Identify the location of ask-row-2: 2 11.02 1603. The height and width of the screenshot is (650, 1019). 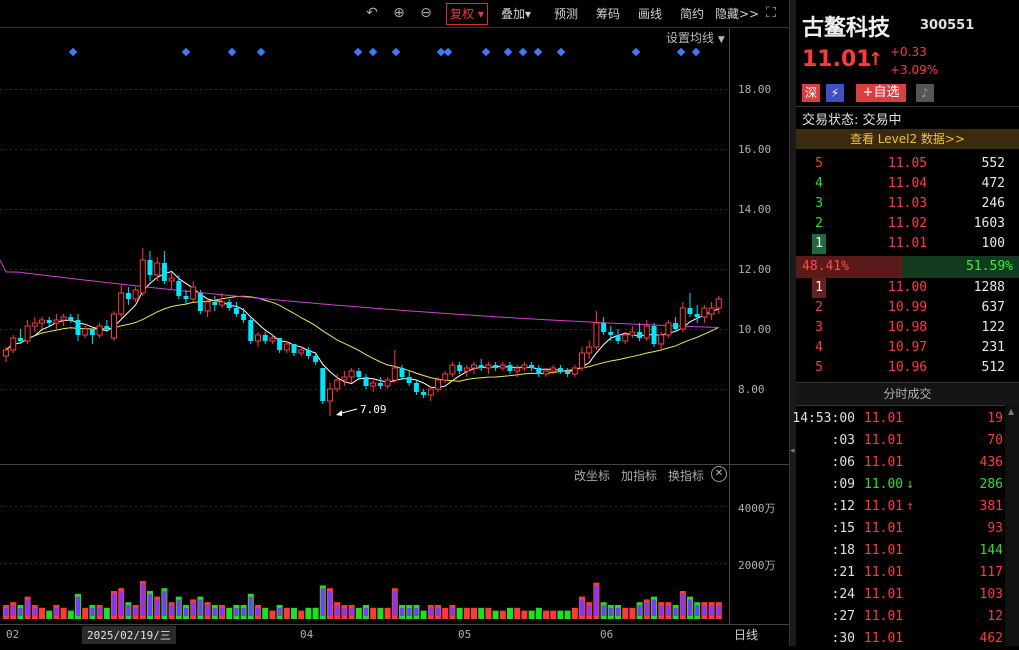
(907, 224).